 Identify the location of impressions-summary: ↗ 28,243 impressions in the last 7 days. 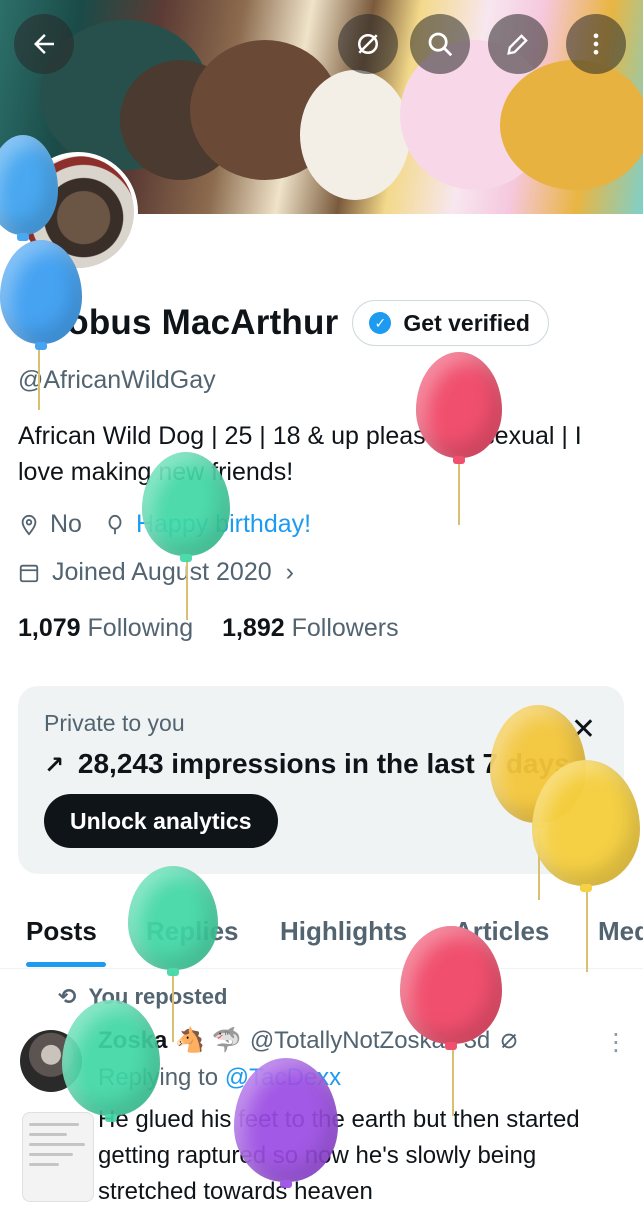
(307, 764).